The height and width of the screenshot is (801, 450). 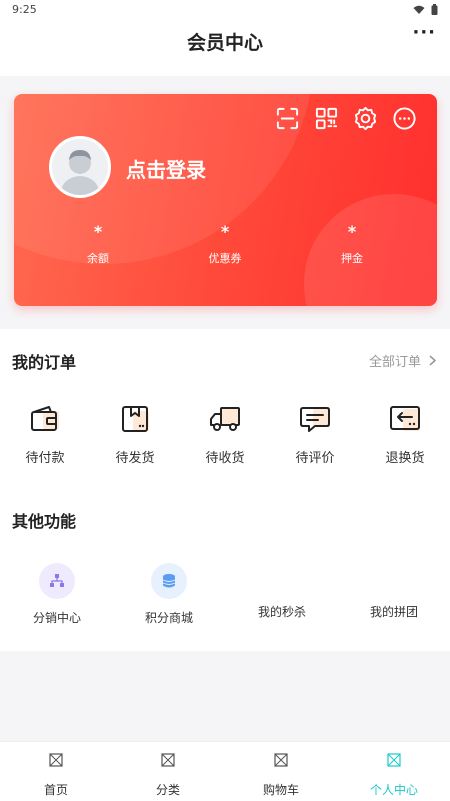 I want to click on more-icon: ···, so click(x=424, y=32).